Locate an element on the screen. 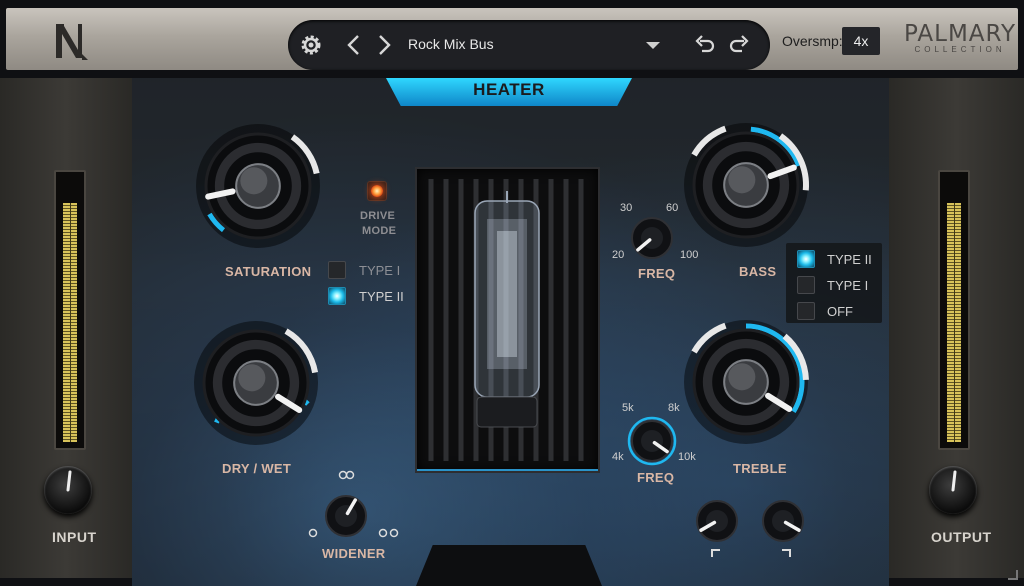 The image size is (1024, 586). bass-freq-tick-20: 20 is located at coordinates (618, 255).